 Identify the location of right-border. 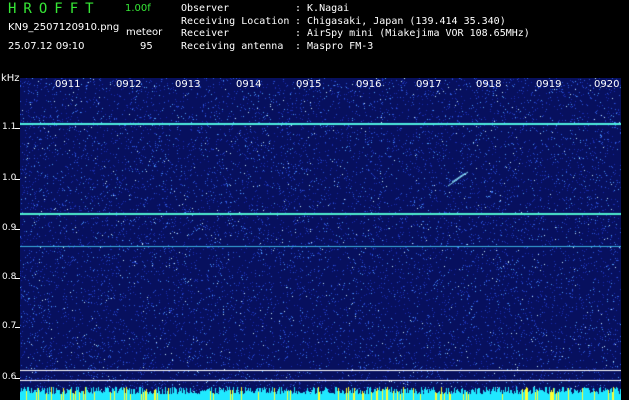
(625, 239).